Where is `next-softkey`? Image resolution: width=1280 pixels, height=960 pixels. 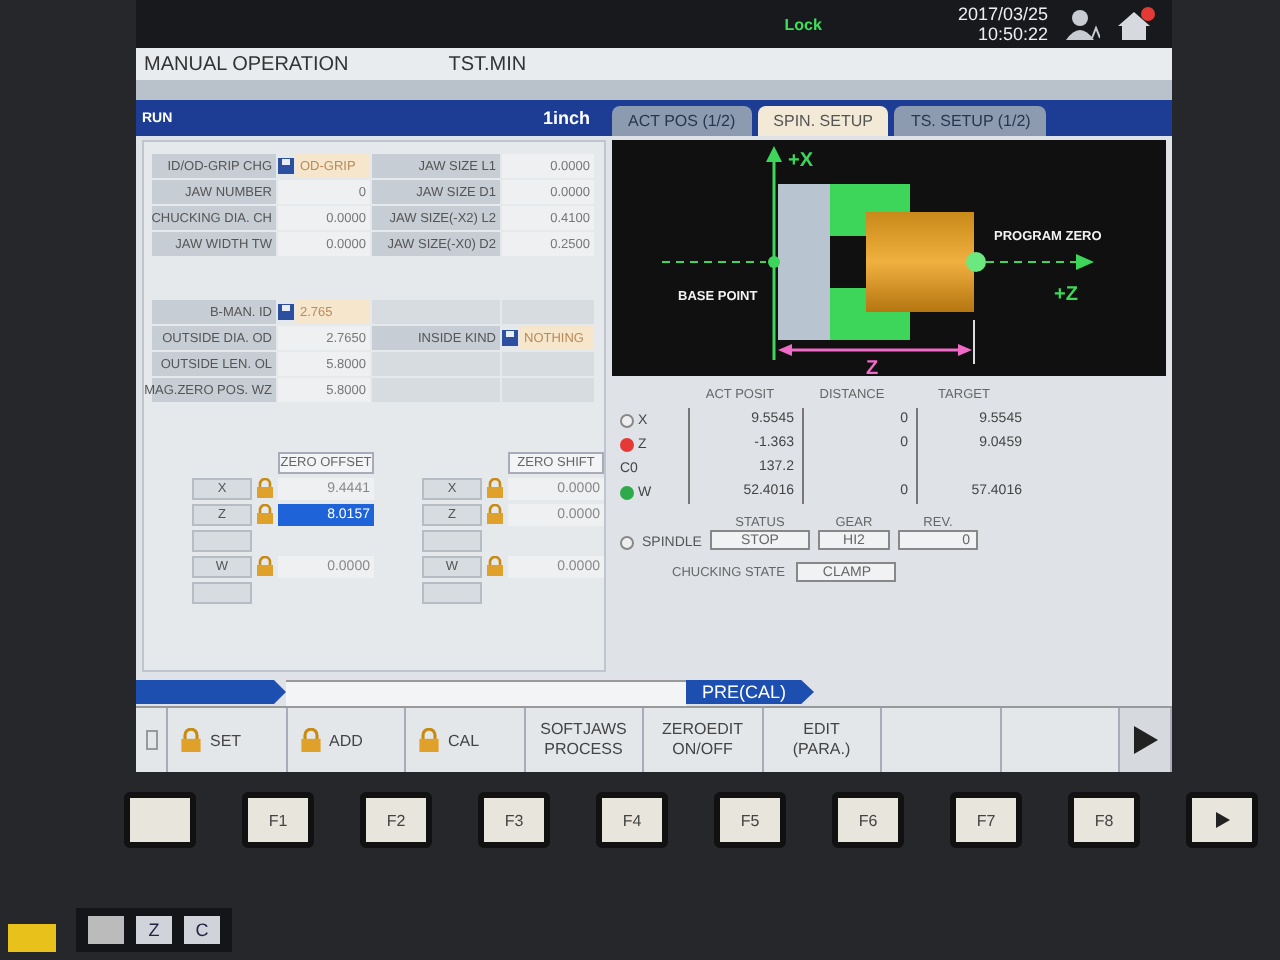
next-softkey is located at coordinates (1146, 740).